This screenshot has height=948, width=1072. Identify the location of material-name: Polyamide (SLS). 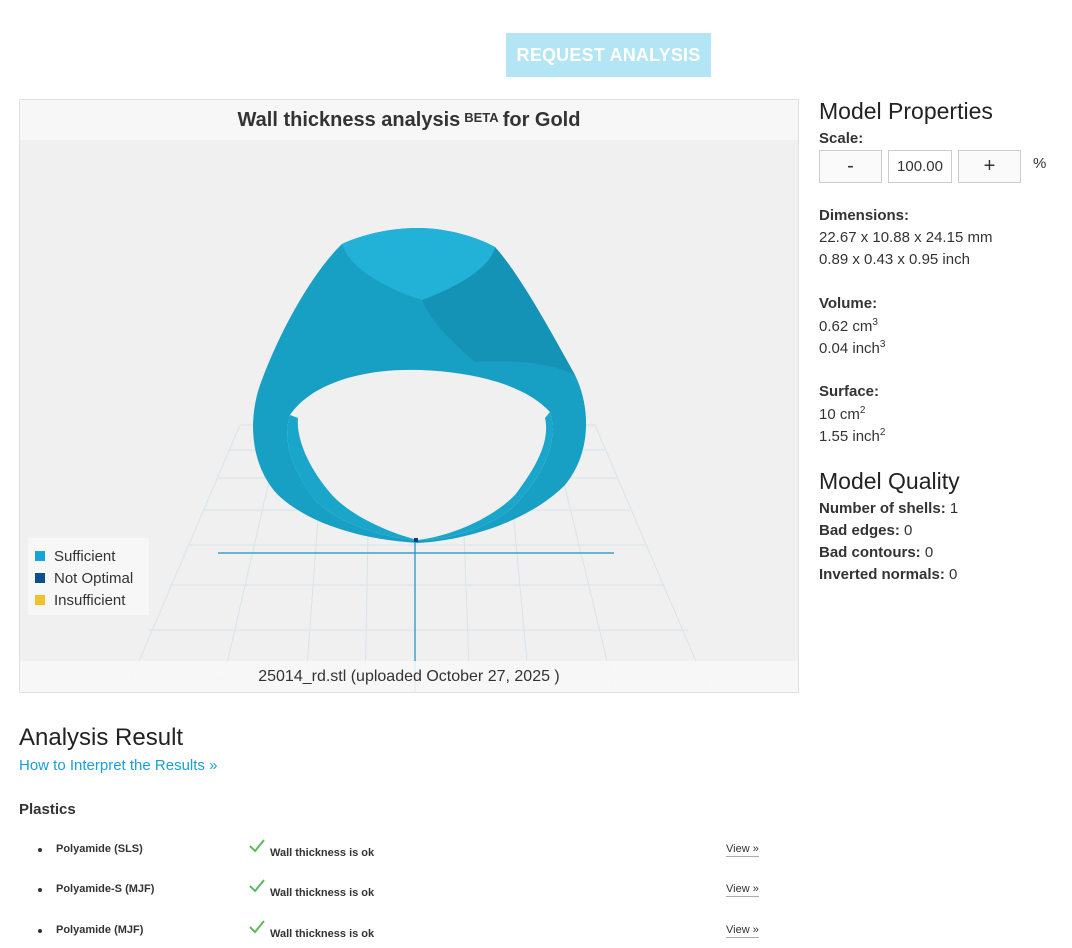
(99, 849).